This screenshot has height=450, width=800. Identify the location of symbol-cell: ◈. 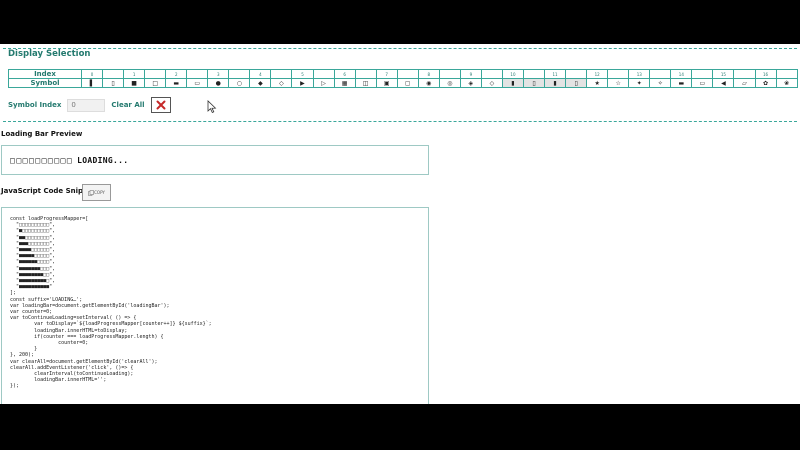
(470, 83).